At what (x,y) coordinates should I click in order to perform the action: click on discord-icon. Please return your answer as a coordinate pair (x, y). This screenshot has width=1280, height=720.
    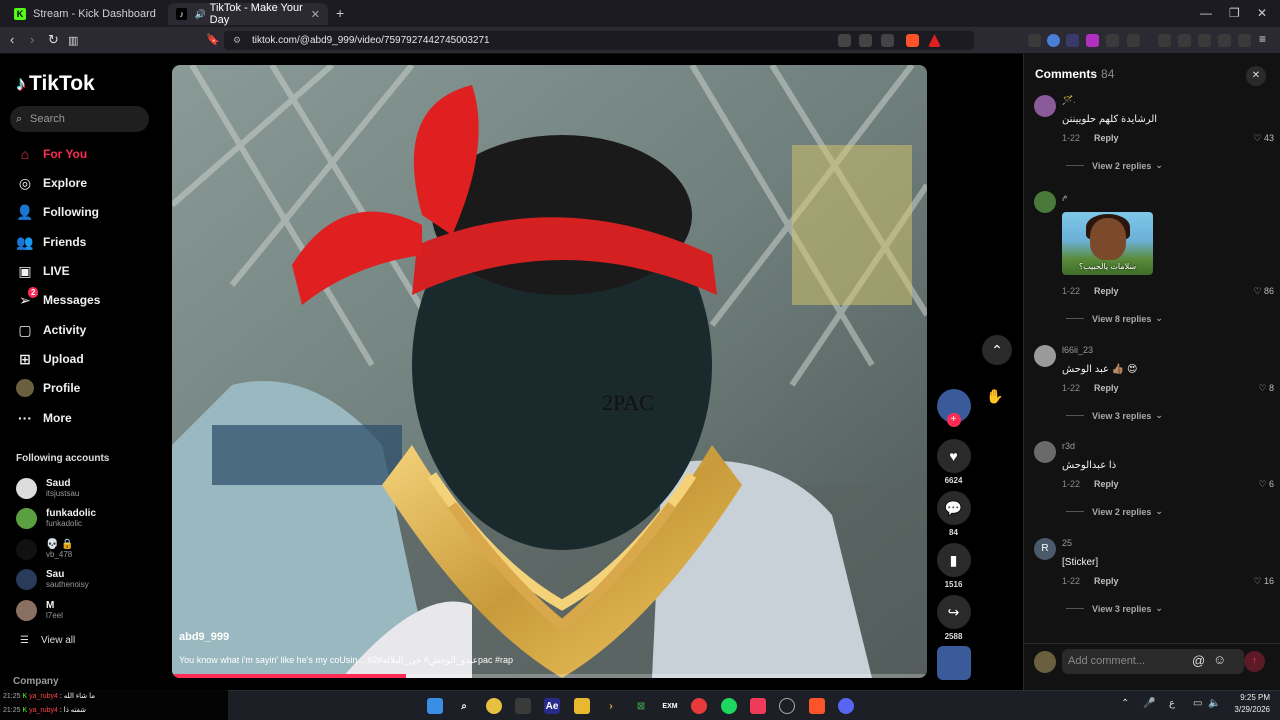
    Looking at the image, I should click on (846, 706).